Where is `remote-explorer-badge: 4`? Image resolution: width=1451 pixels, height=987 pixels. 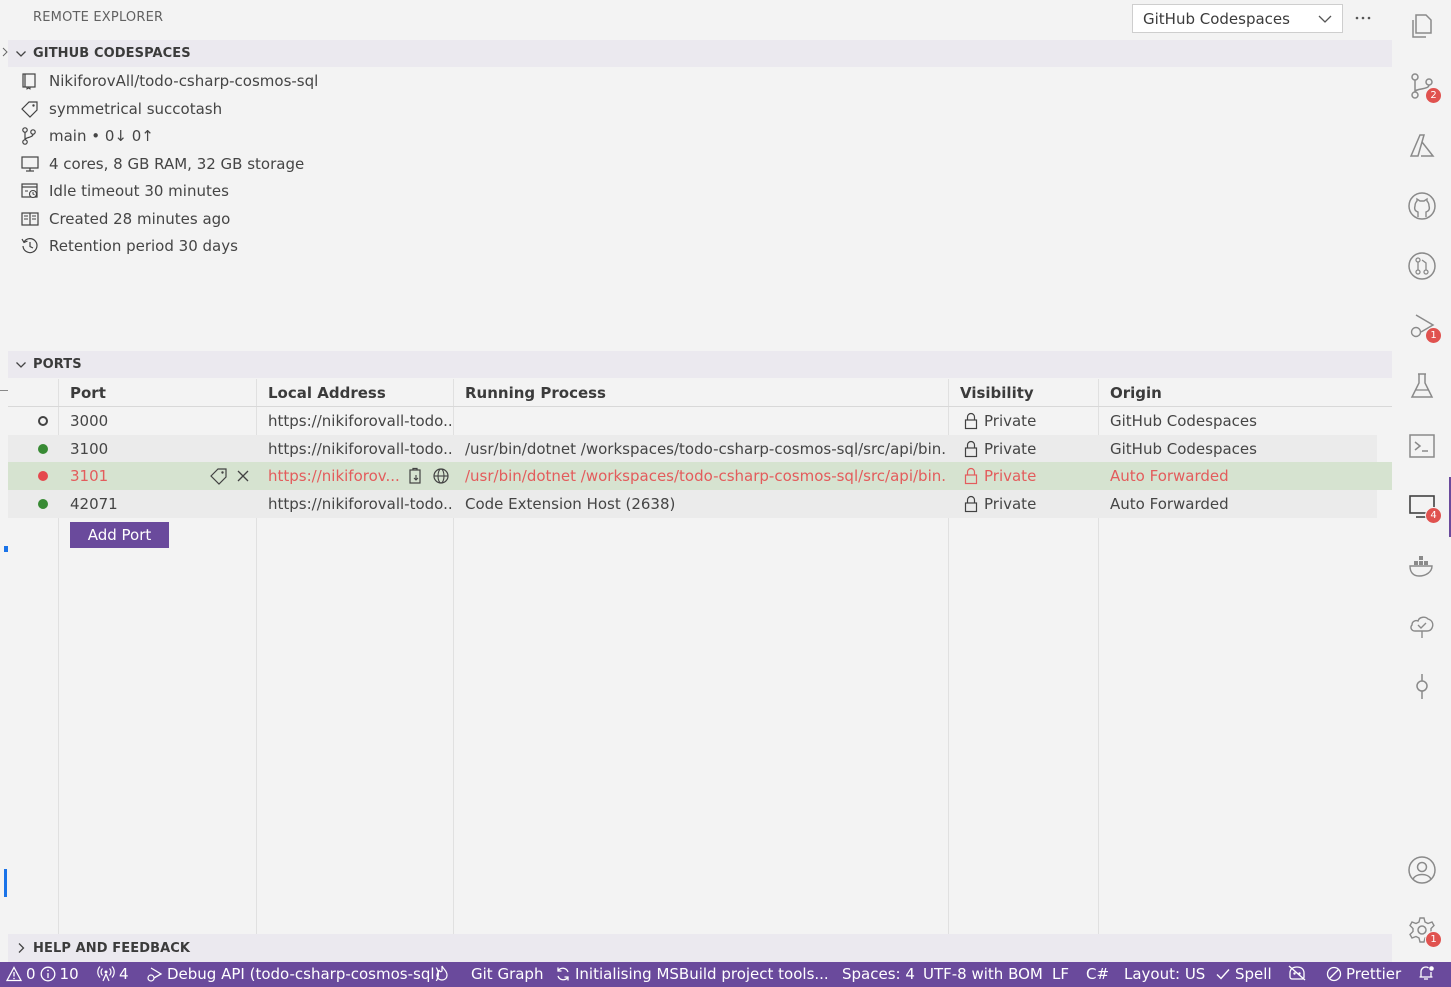 remote-explorer-badge: 4 is located at coordinates (1433, 515).